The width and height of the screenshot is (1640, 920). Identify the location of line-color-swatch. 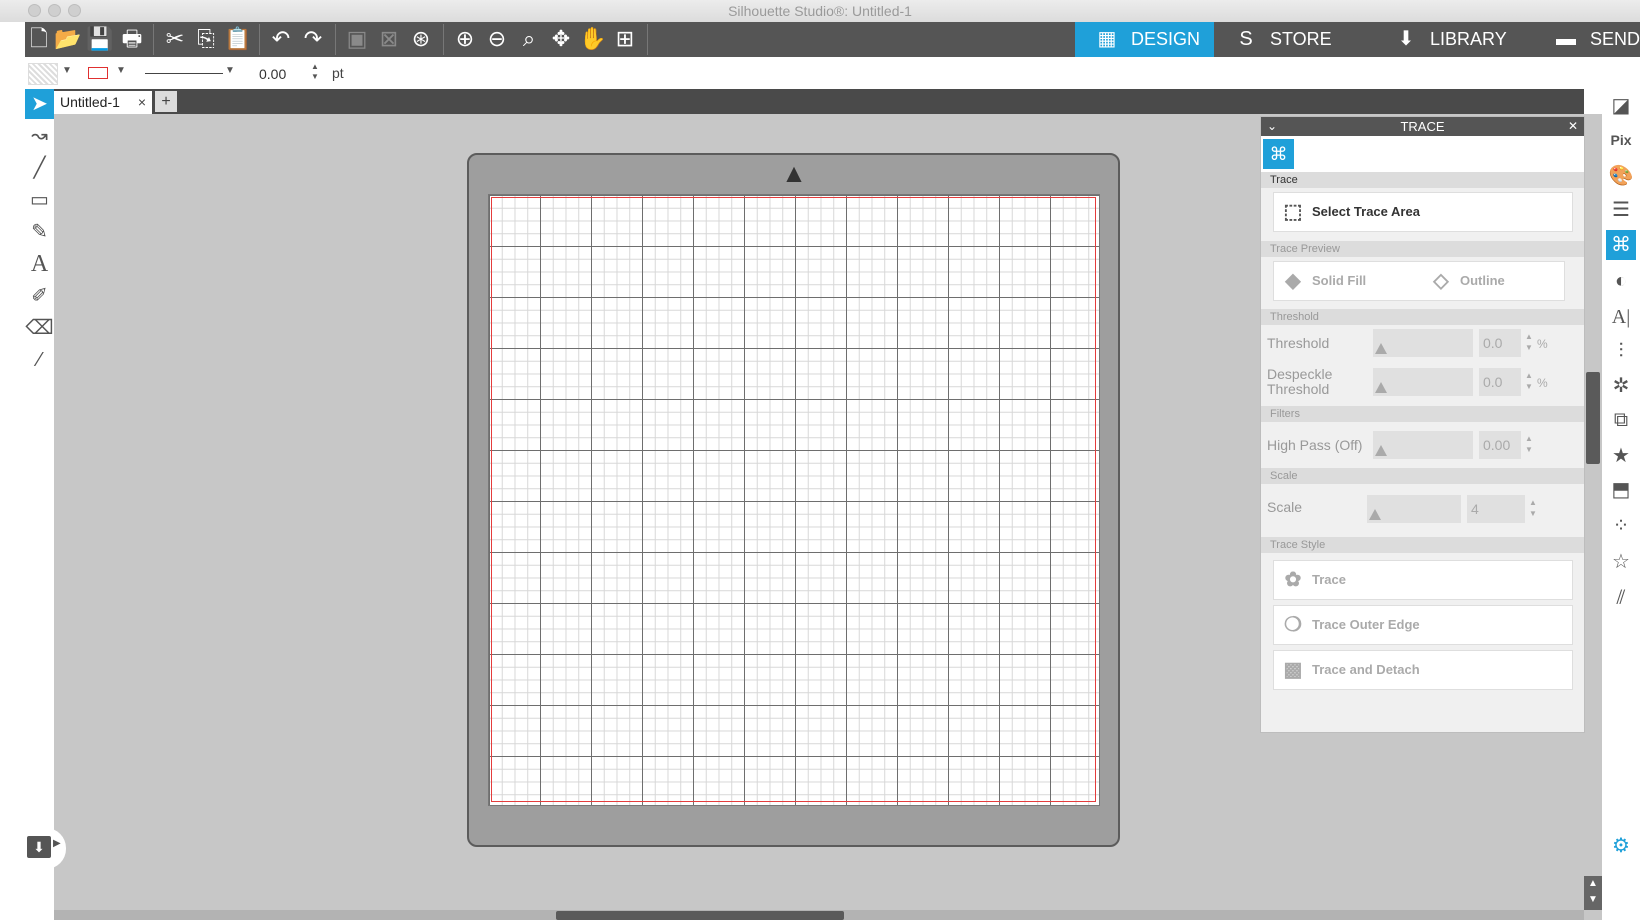
(98, 73).